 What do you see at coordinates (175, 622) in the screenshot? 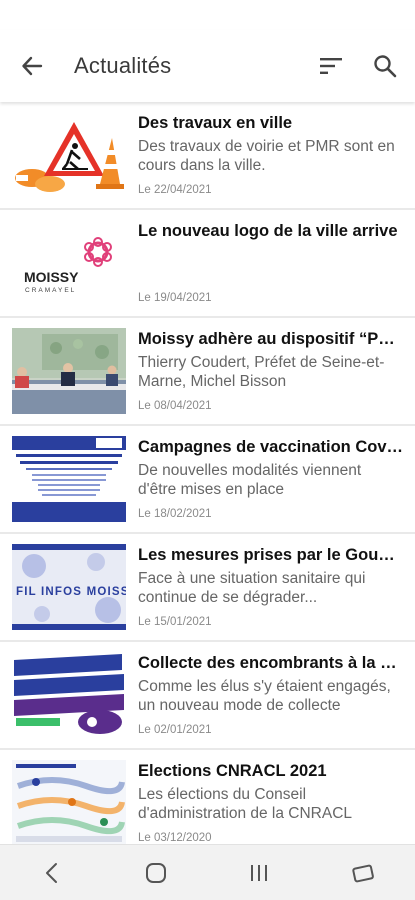
I see `news-date: Le 15/01/2021` at bounding box center [175, 622].